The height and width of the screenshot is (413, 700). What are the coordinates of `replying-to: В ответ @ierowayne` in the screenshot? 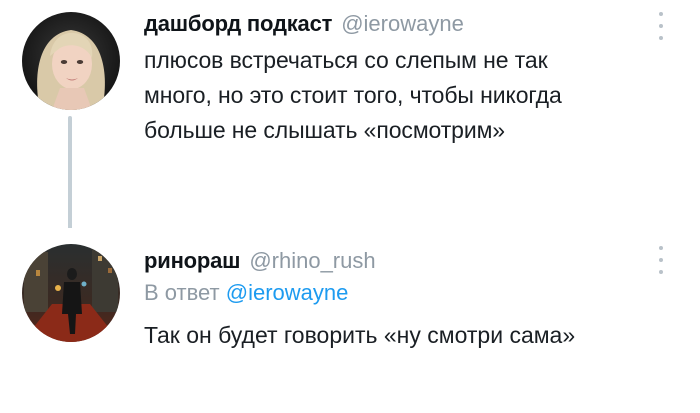 It's located at (246, 293).